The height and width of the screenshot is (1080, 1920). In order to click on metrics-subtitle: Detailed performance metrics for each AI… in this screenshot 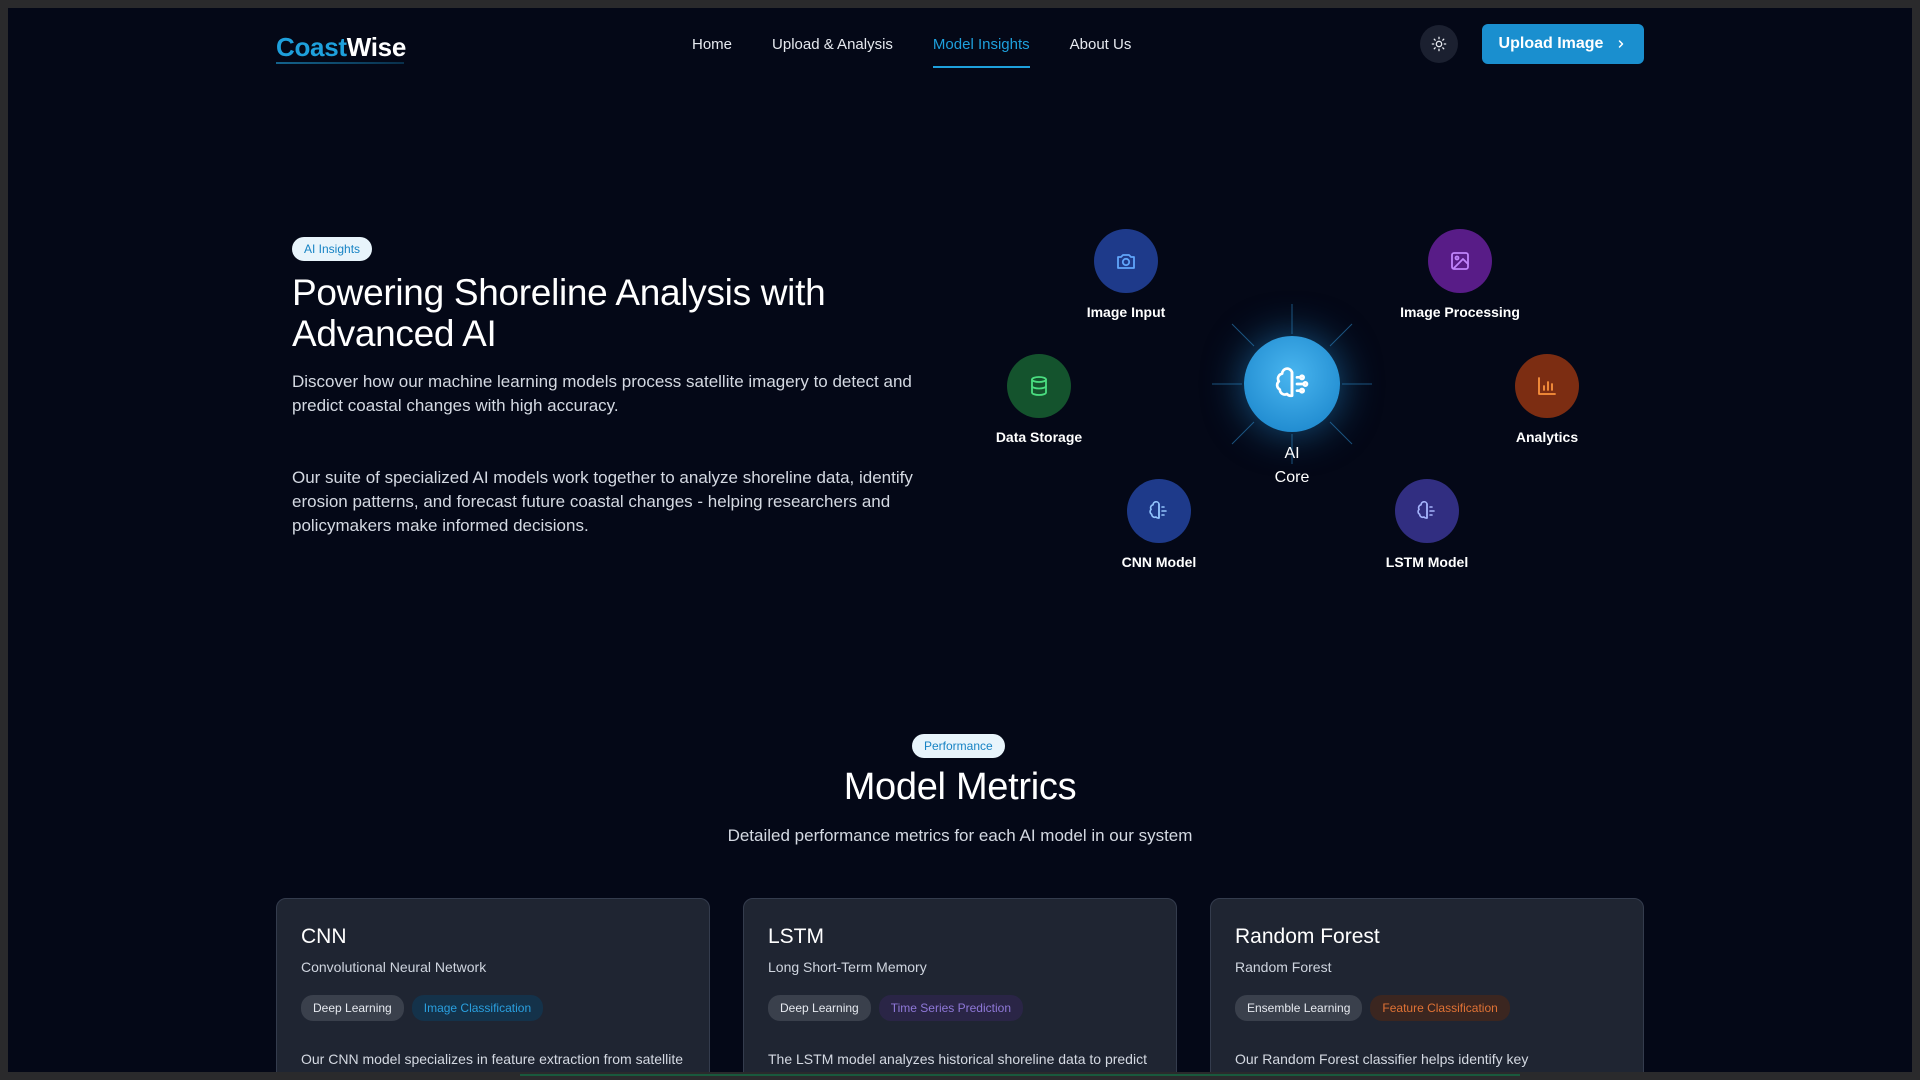, I will do `click(960, 835)`.